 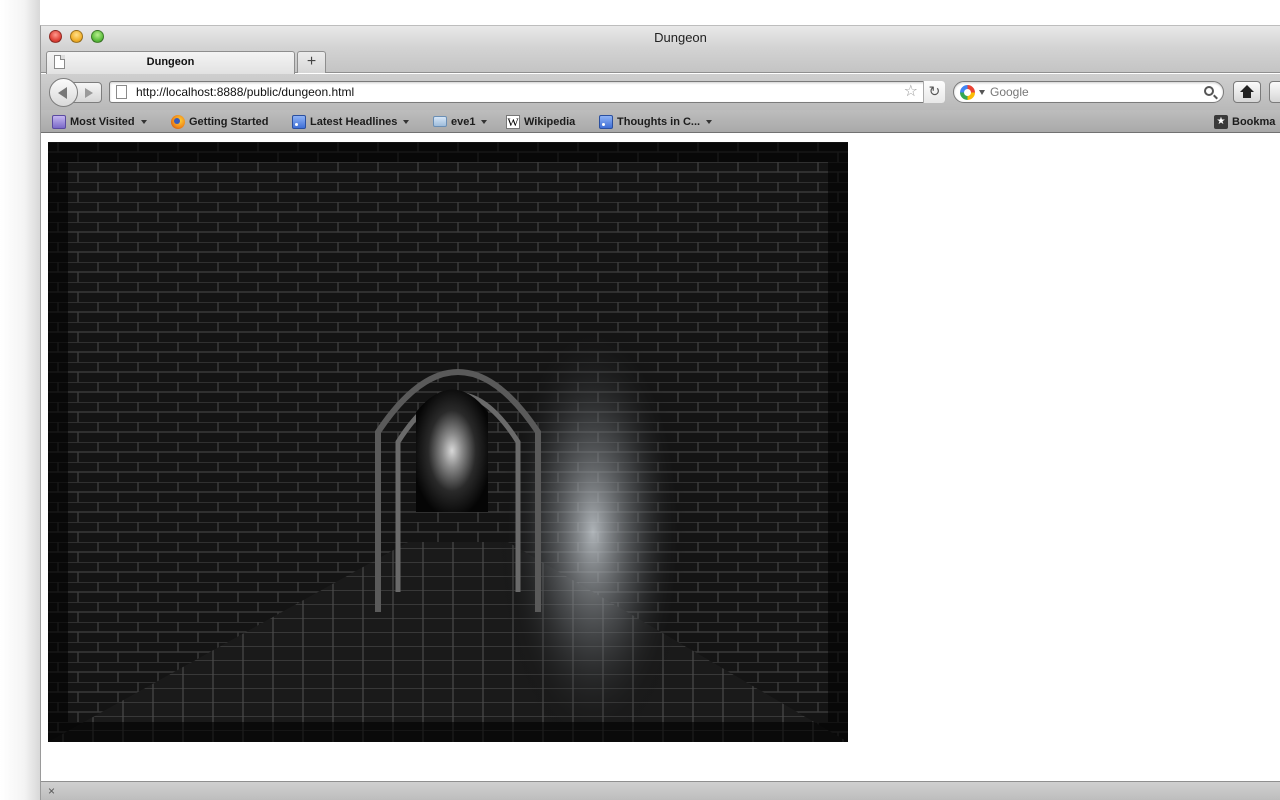 I want to click on title-bar: Dungeon, so click(x=660, y=37).